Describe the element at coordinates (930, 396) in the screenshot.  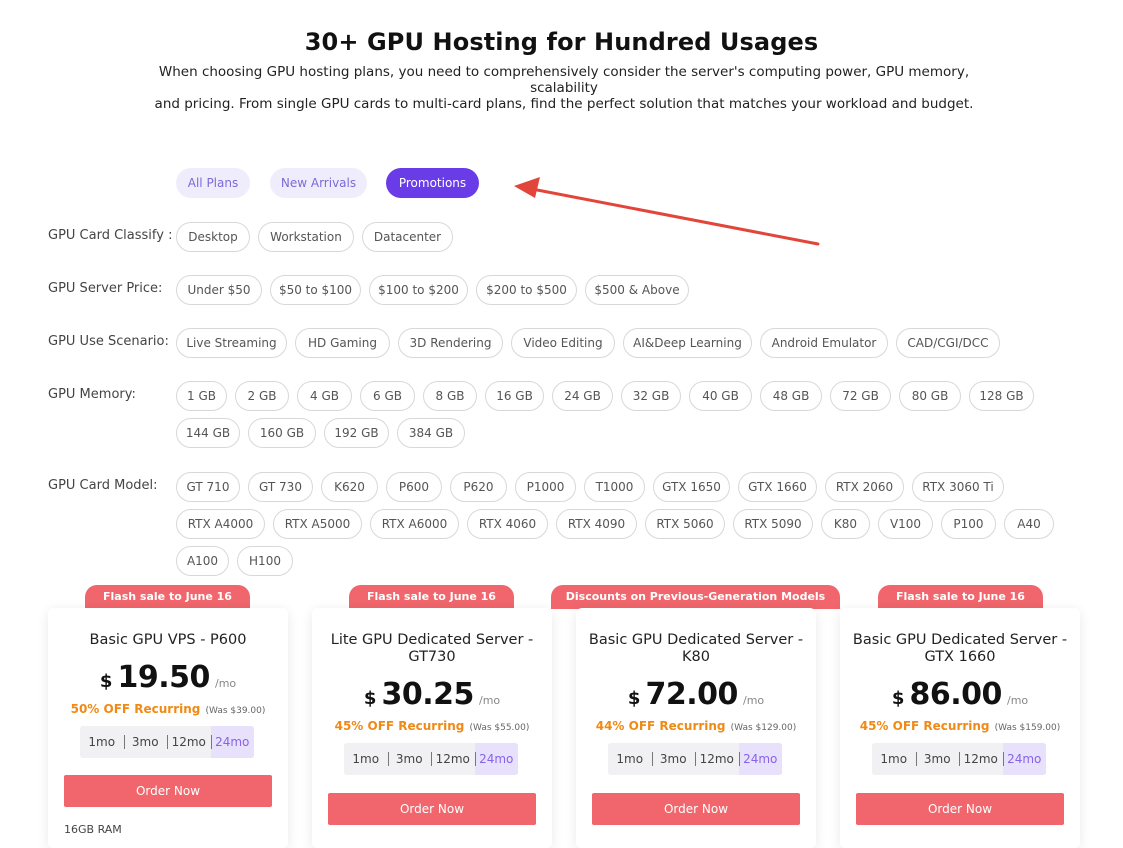
I see `filter-option: 80 GB` at that location.